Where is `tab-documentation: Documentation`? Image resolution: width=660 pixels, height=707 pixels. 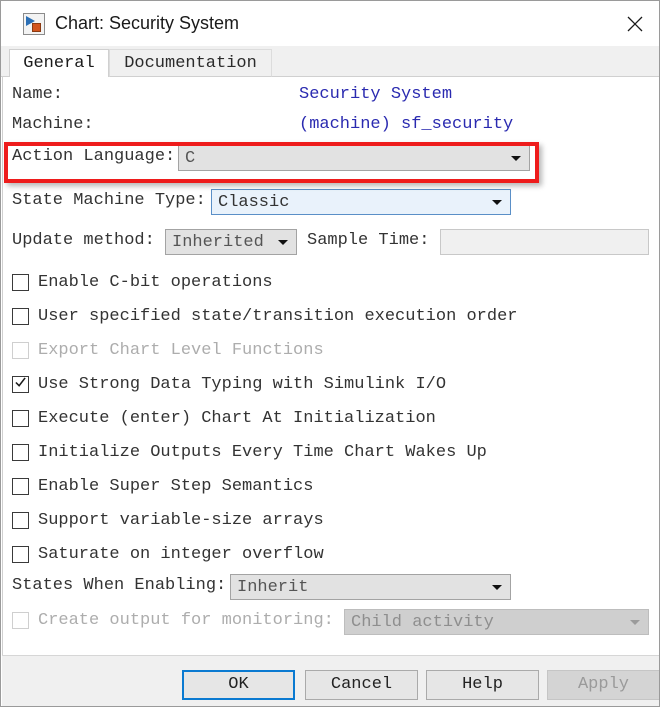
tab-documentation: Documentation is located at coordinates (190, 63).